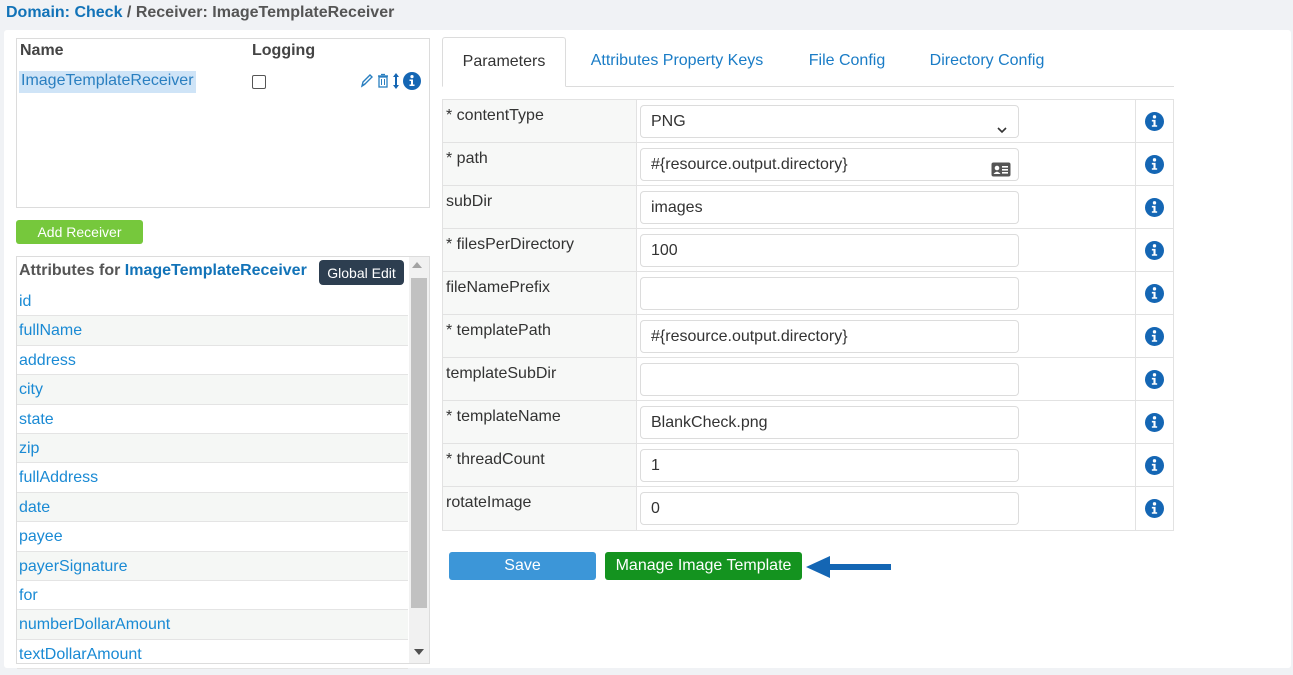 The width and height of the screenshot is (1293, 675). I want to click on attribute-item: zip, so click(212, 448).